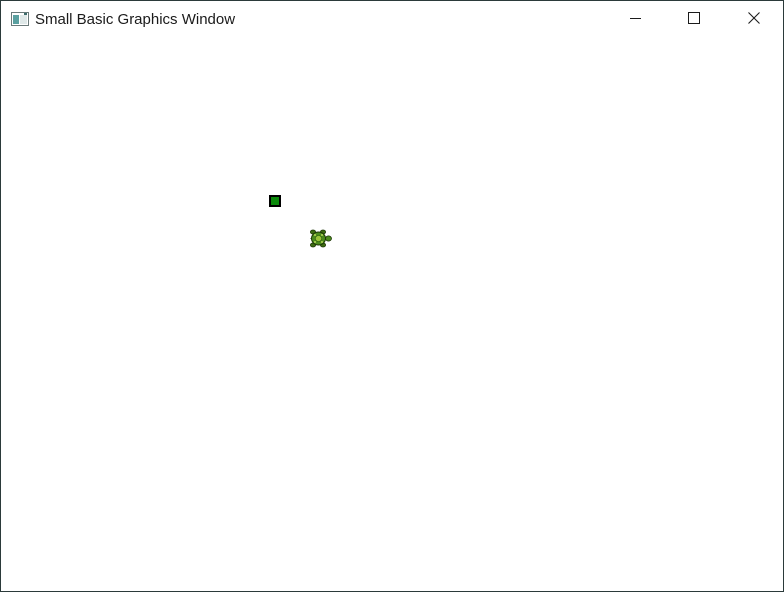 This screenshot has height=592, width=784. What do you see at coordinates (135, 19) in the screenshot?
I see `window-title: Small Basic Graphics Window` at bounding box center [135, 19].